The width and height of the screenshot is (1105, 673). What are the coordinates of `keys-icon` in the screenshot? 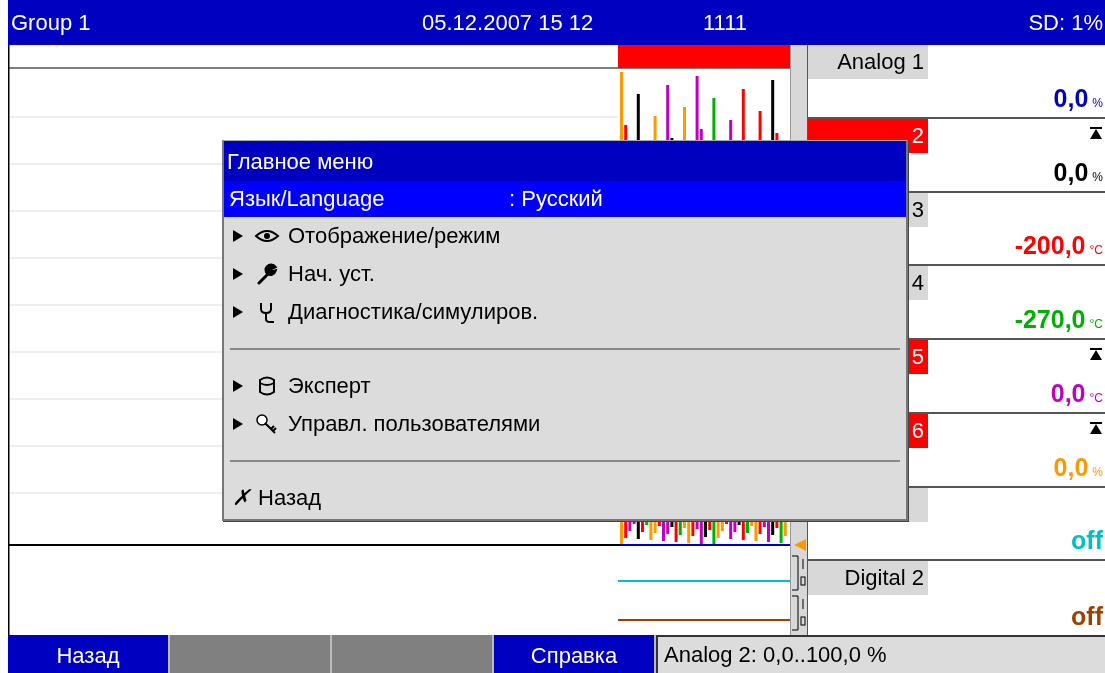 It's located at (267, 424).